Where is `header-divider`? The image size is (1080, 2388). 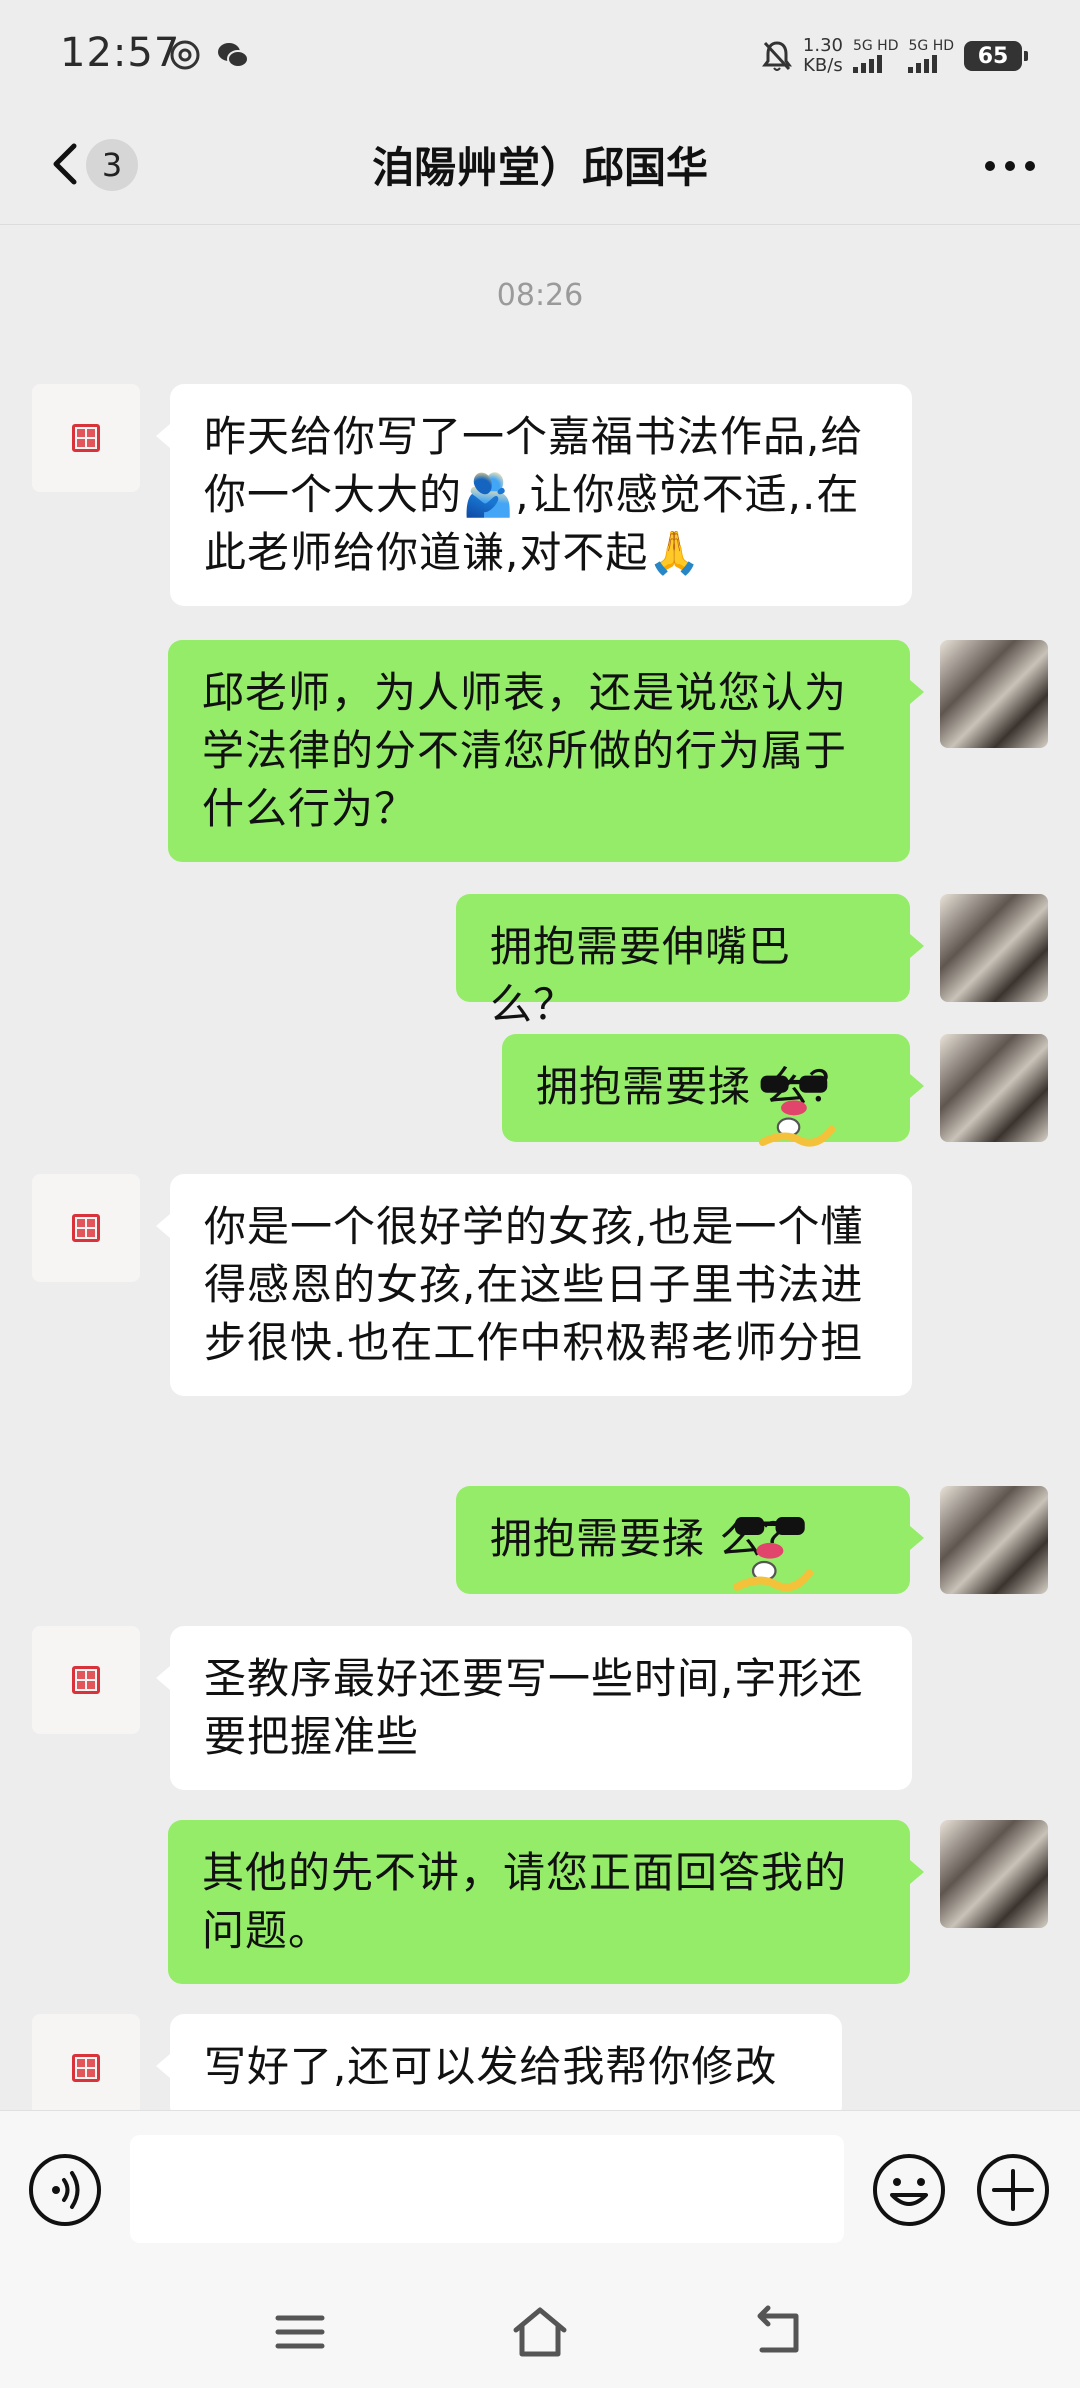 header-divider is located at coordinates (540, 224).